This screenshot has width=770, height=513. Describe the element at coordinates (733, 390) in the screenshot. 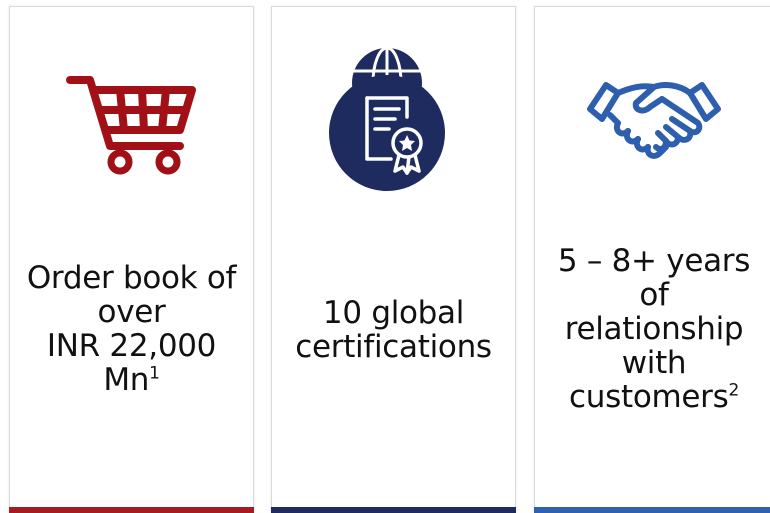

I see `footnote-marker: 2` at that location.